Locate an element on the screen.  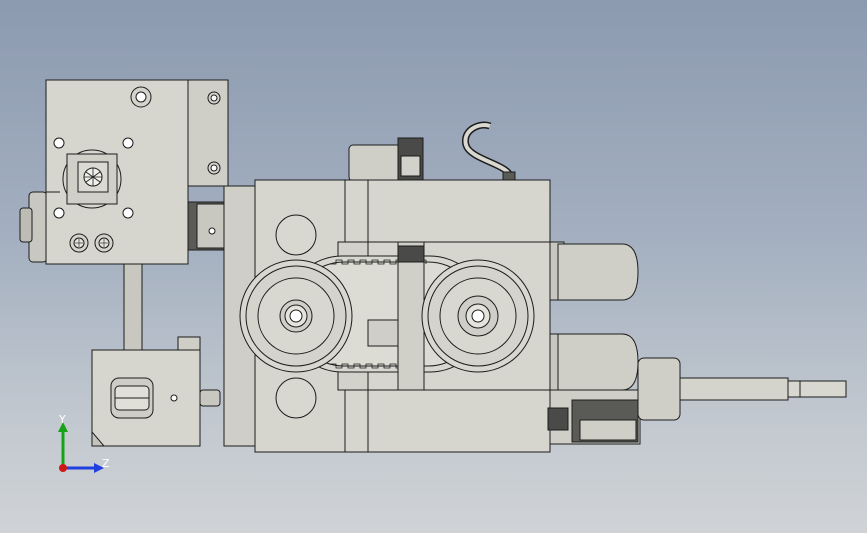
x-axis-dot is located at coordinates (63, 468).